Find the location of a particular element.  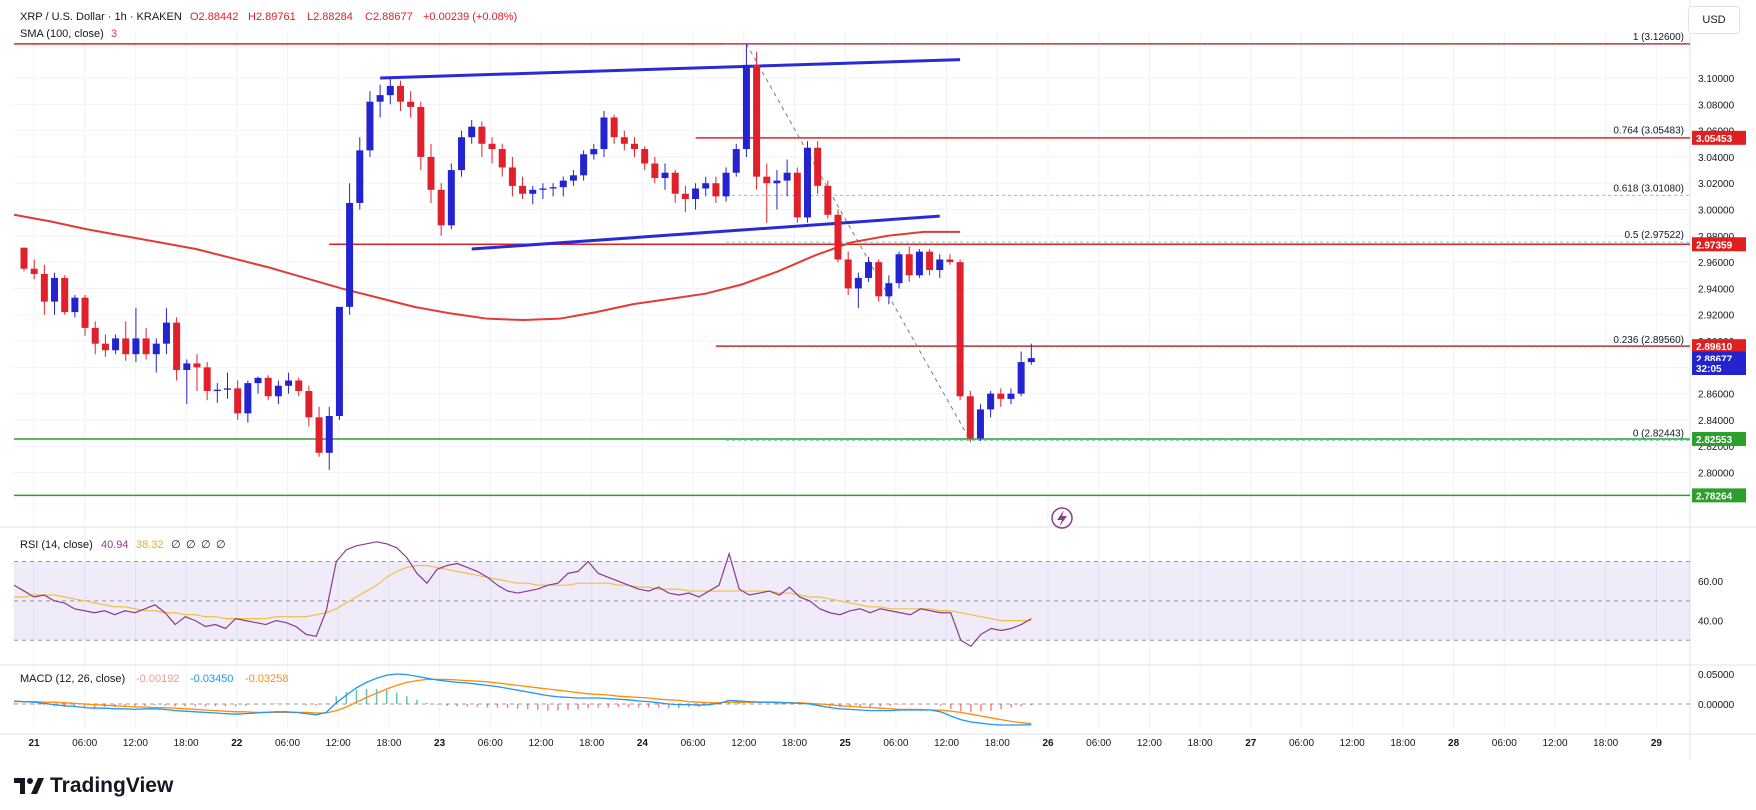

ohlc-high: H2.89761 is located at coordinates (272, 17).